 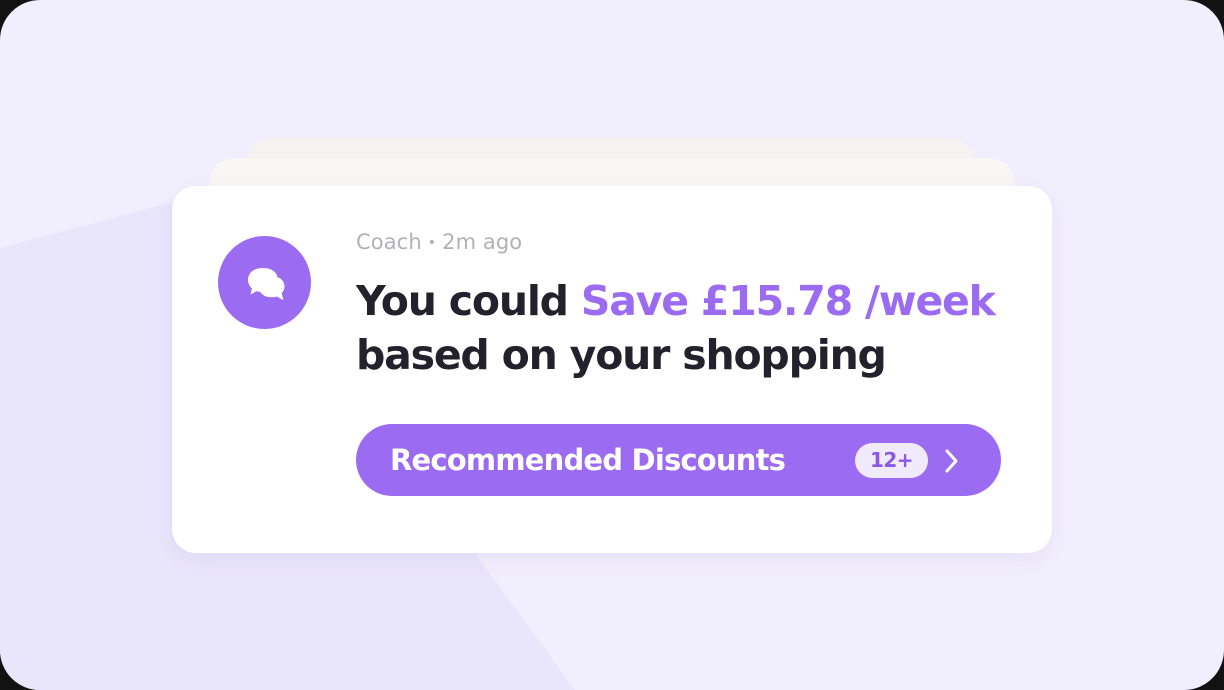 I want to click on sender-name: Coach, so click(x=389, y=242).